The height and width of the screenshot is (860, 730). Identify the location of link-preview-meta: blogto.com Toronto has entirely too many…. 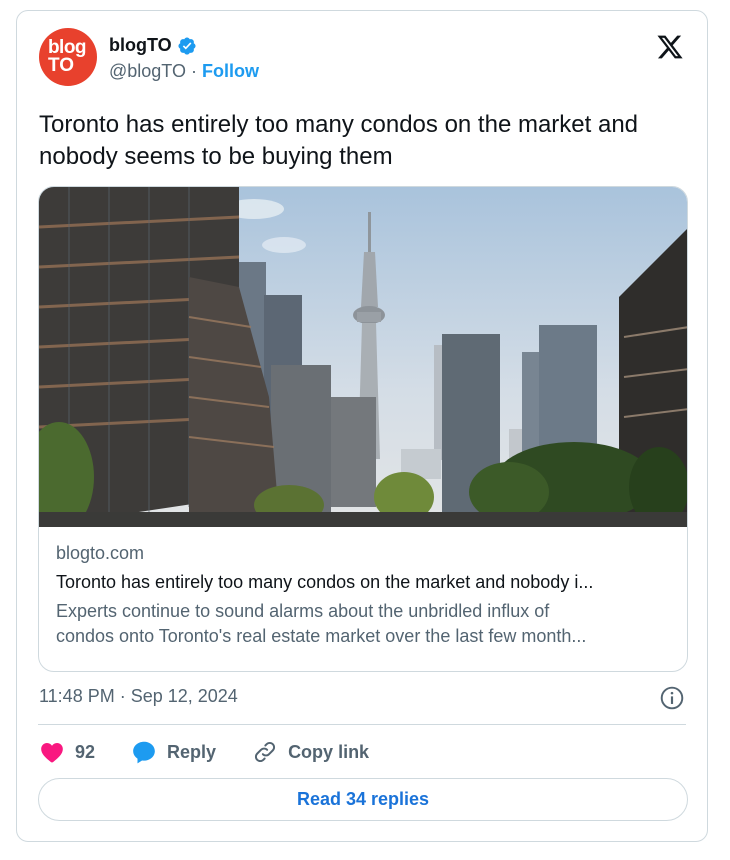
(366, 596).